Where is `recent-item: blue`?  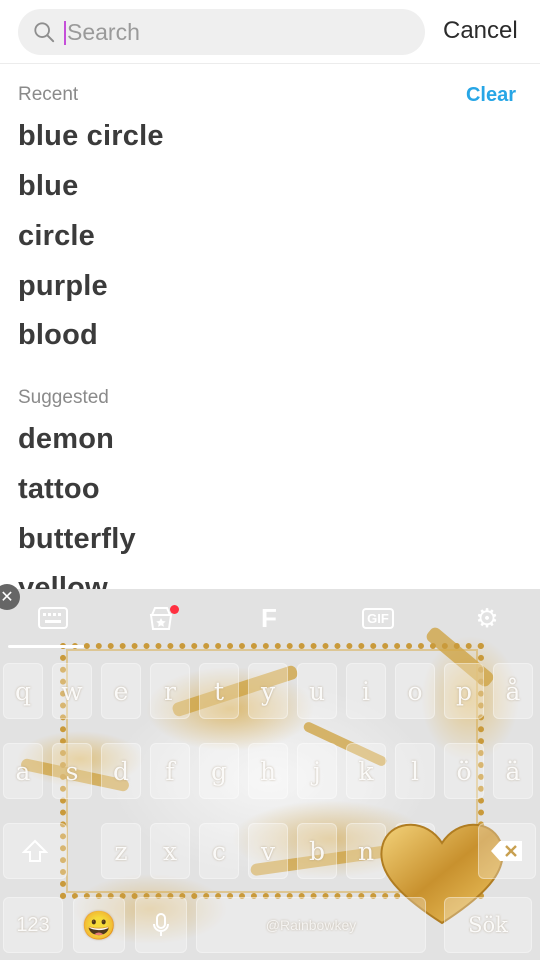 recent-item: blue is located at coordinates (48, 186).